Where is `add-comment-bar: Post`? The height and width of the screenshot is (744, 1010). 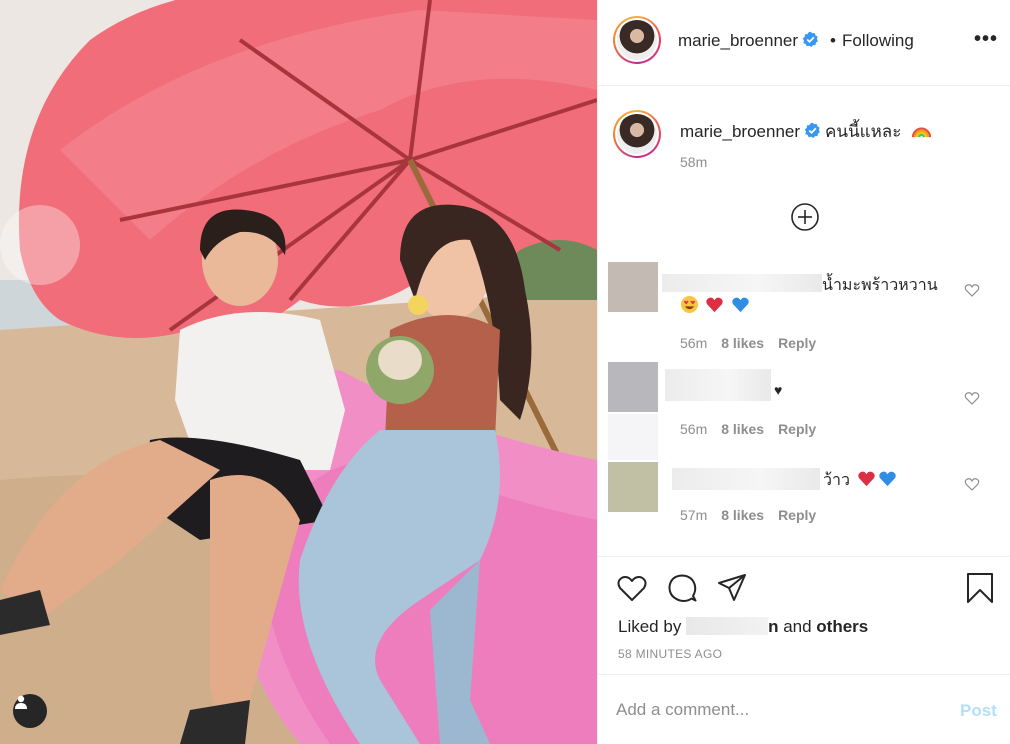
add-comment-bar: Post is located at coordinates (804, 709).